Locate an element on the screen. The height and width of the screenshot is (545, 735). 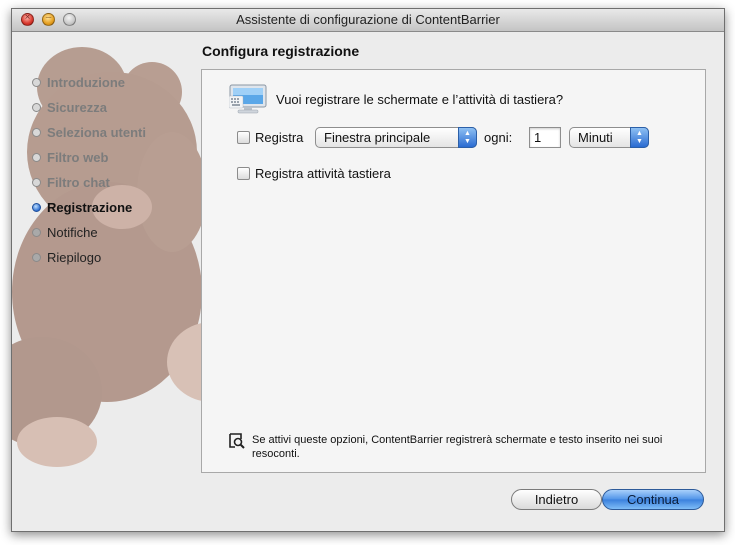
keyboard-monitor-icon is located at coordinates (248, 99).